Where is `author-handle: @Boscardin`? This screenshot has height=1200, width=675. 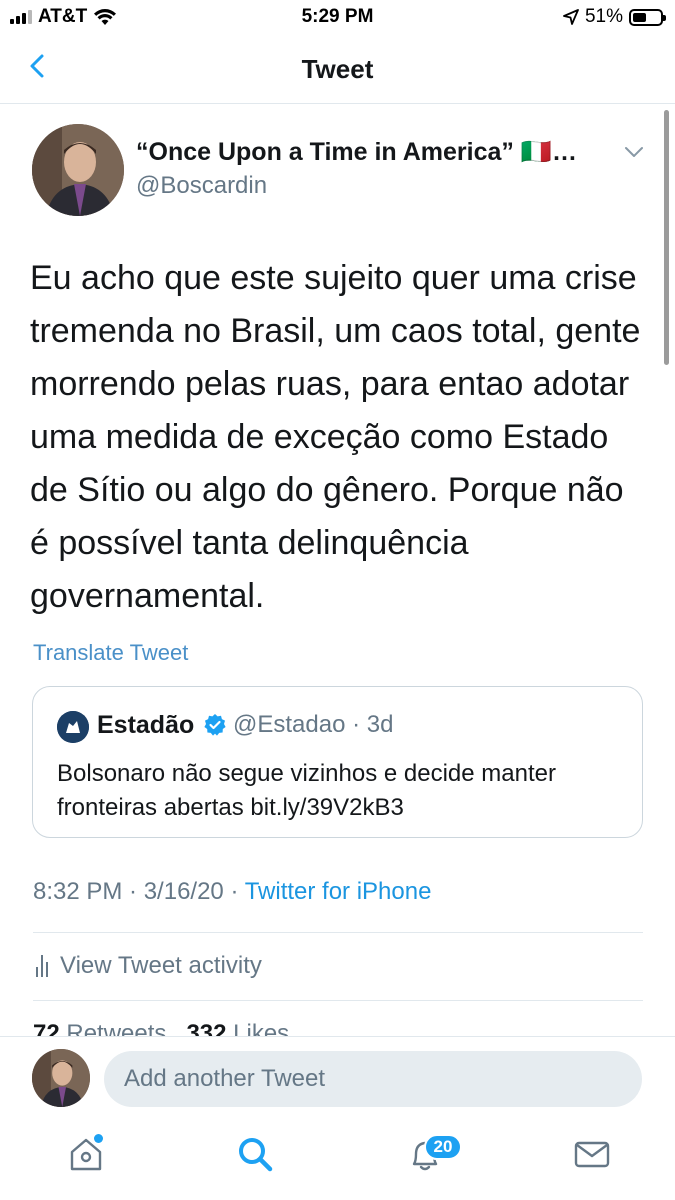 author-handle: @Boscardin is located at coordinates (201, 186).